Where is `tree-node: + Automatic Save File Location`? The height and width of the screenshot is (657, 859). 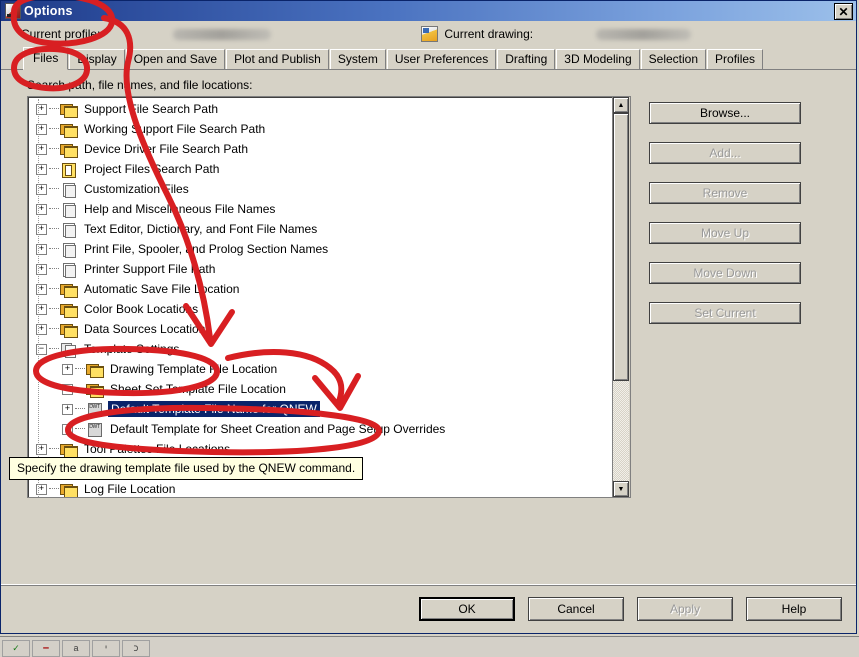
tree-node: + Automatic Save File Location is located at coordinates (320, 289).